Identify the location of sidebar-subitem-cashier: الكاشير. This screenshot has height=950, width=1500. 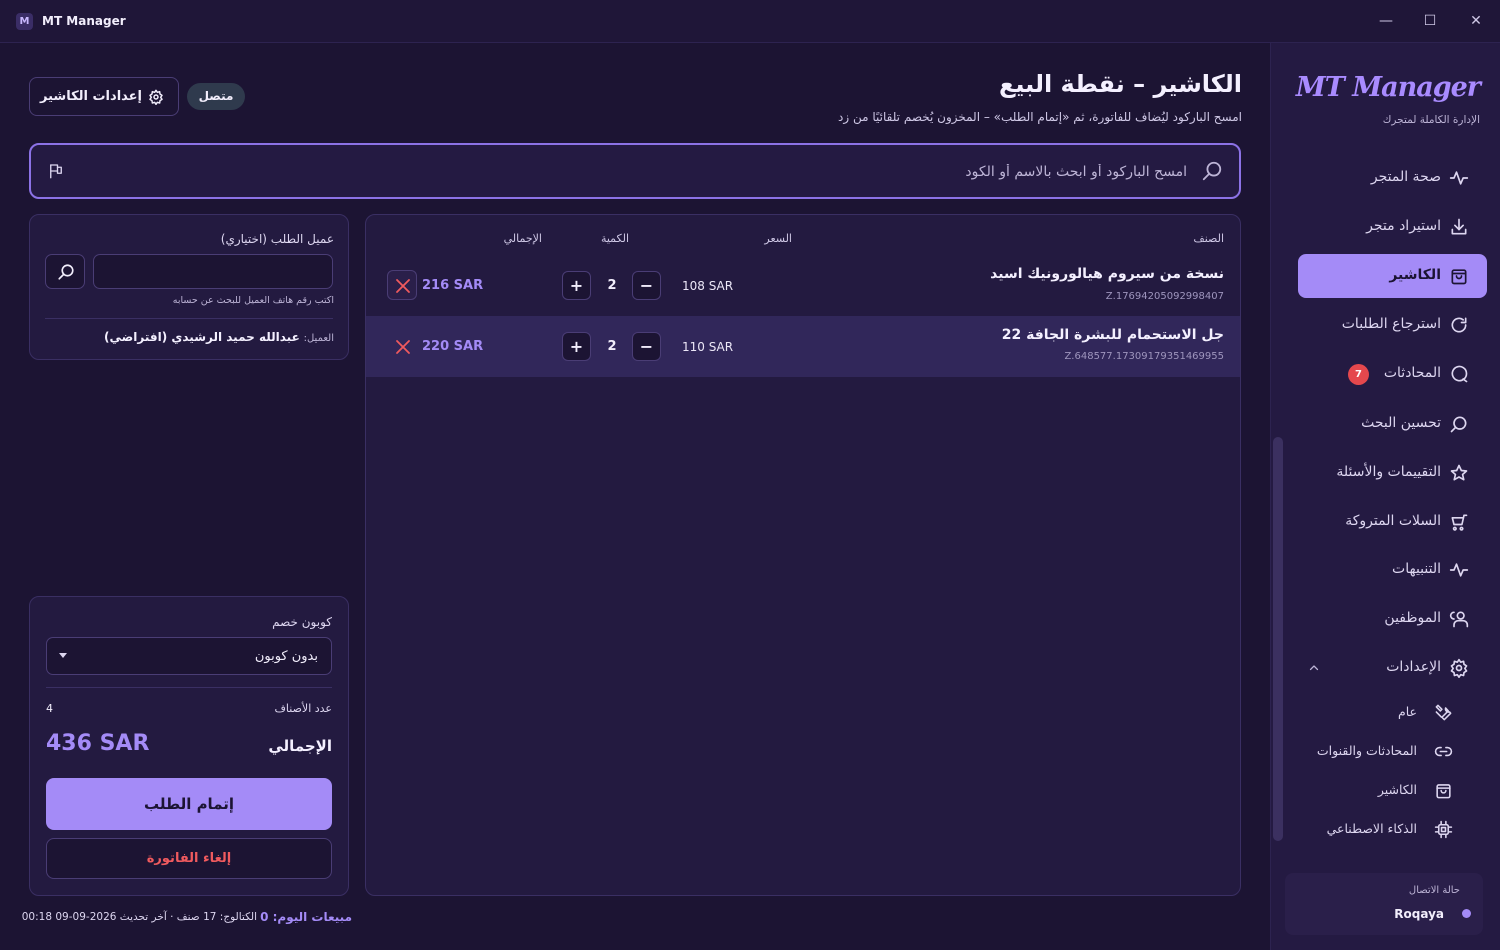
(1392, 790).